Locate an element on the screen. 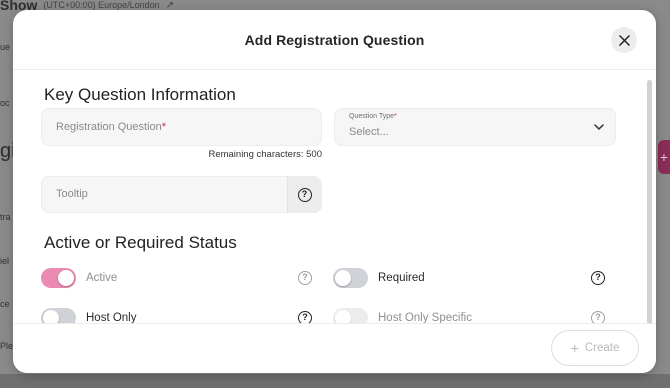 This screenshot has width=670, height=388. background-bottom-bar is located at coordinates (335, 381).